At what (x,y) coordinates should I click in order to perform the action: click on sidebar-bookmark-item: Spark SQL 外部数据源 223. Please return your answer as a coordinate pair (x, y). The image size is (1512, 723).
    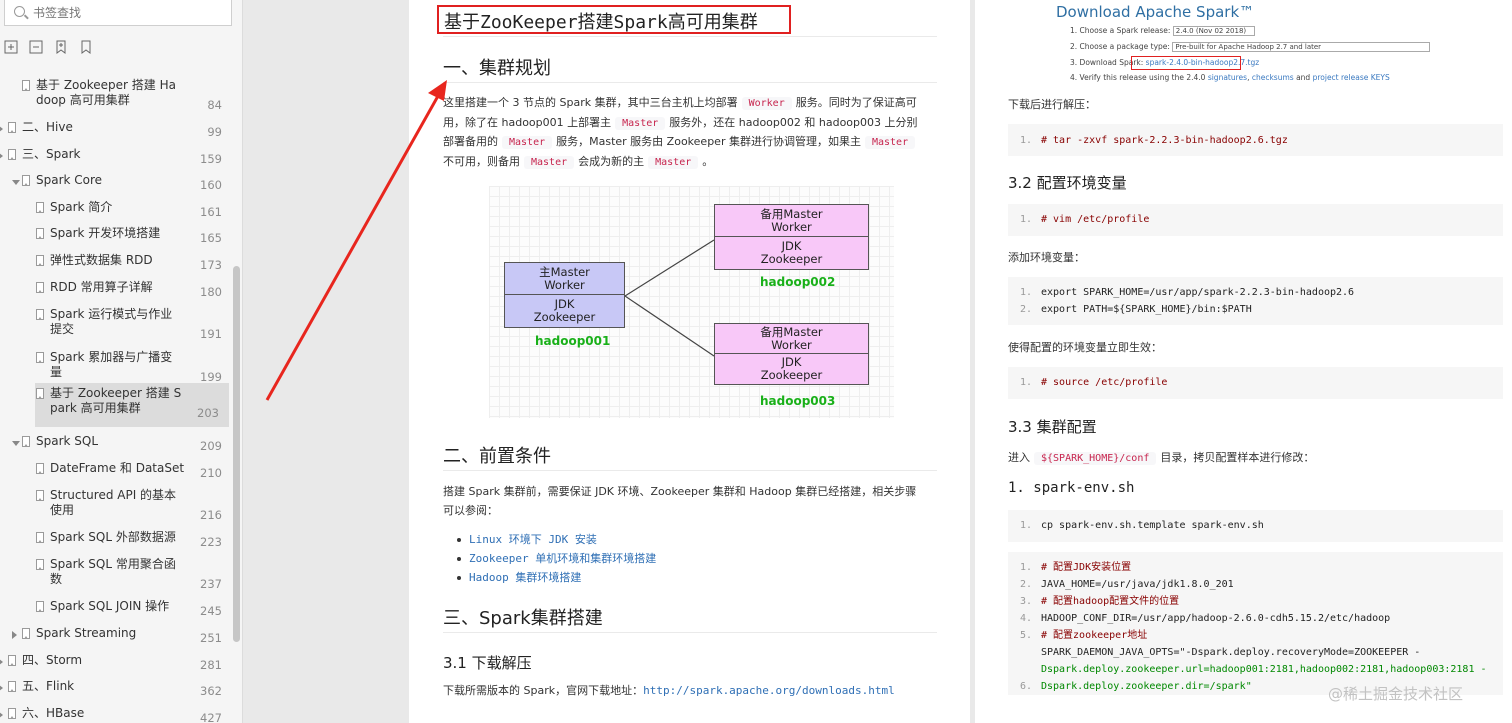
    Looking at the image, I should click on (116, 540).